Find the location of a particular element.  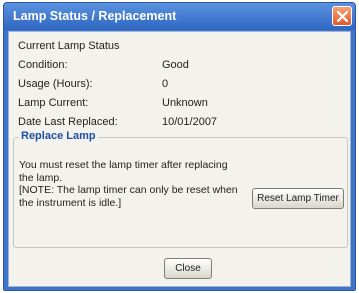

close-x-icon is located at coordinates (342, 16).